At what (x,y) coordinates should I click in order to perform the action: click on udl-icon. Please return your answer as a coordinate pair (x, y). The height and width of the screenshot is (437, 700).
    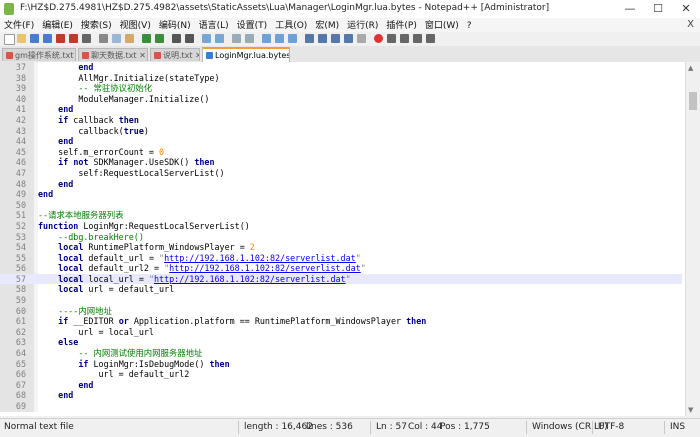
    Looking at the image, I should click on (309, 38).